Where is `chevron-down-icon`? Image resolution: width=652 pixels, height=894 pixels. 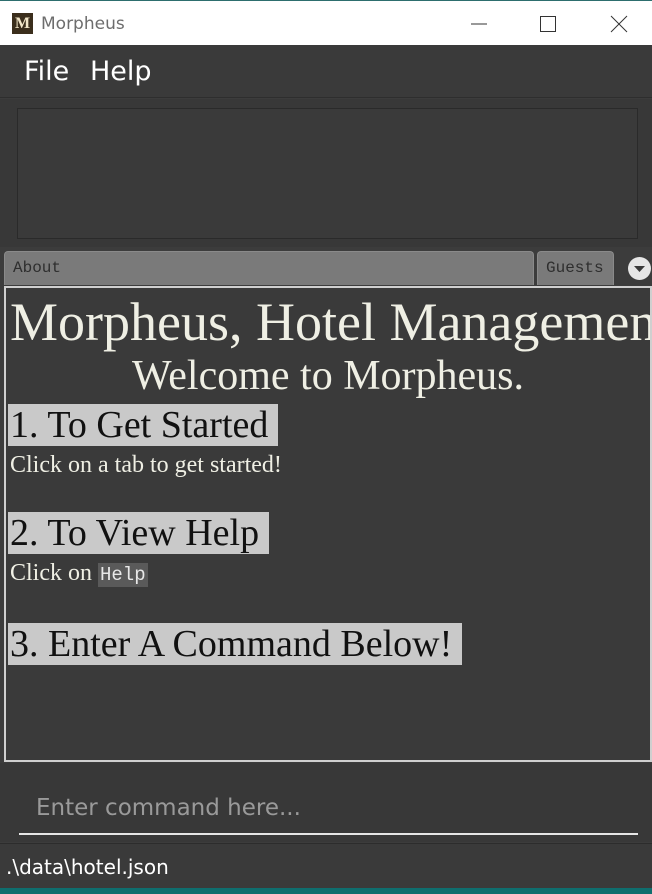 chevron-down-icon is located at coordinates (639, 269).